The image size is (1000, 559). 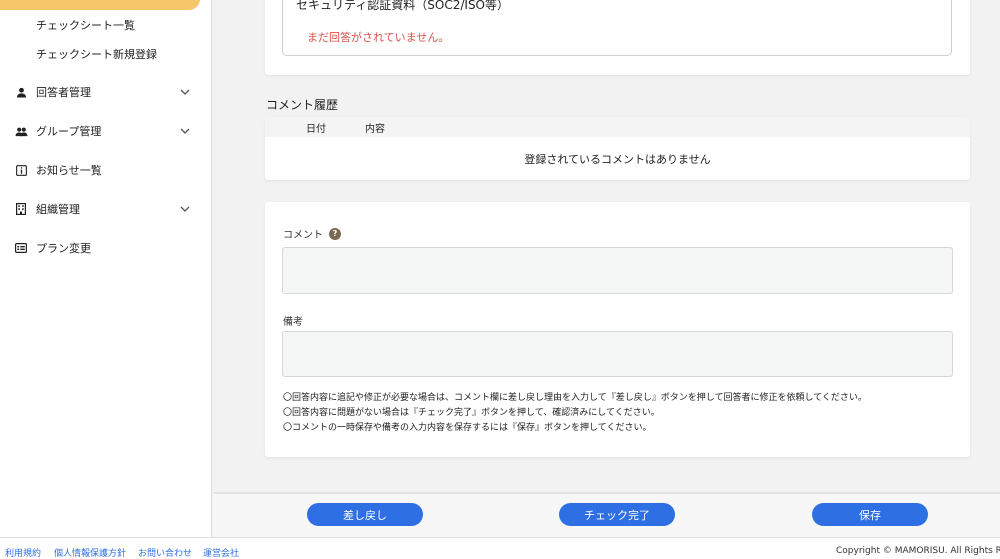 I want to click on comment-textarea, so click(x=617, y=270).